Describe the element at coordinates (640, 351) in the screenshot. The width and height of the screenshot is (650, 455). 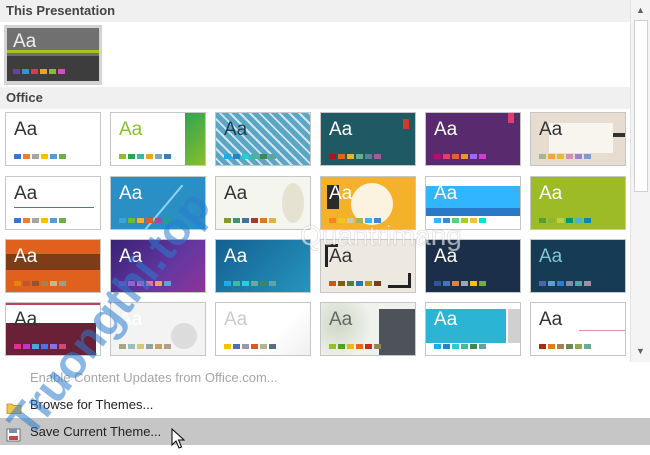
I see `scroll-down-arrow-icon: ▼` at that location.